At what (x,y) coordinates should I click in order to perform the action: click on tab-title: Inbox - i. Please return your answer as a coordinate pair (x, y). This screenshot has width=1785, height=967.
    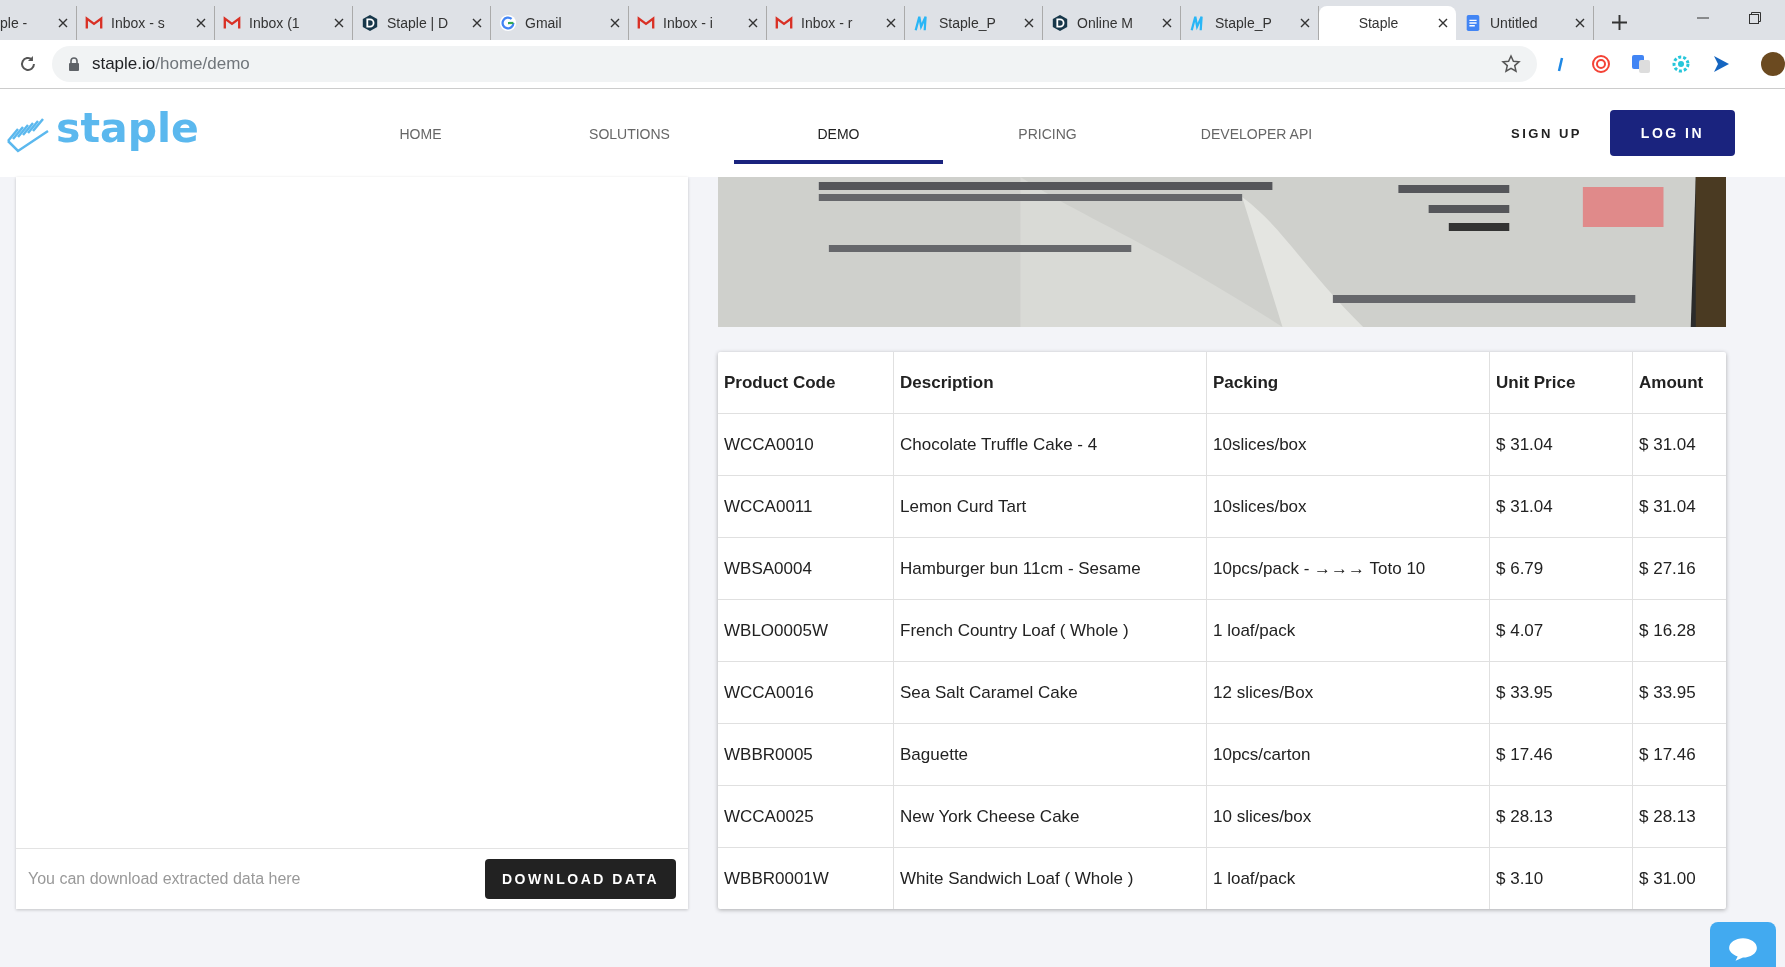
    Looking at the image, I should click on (688, 23).